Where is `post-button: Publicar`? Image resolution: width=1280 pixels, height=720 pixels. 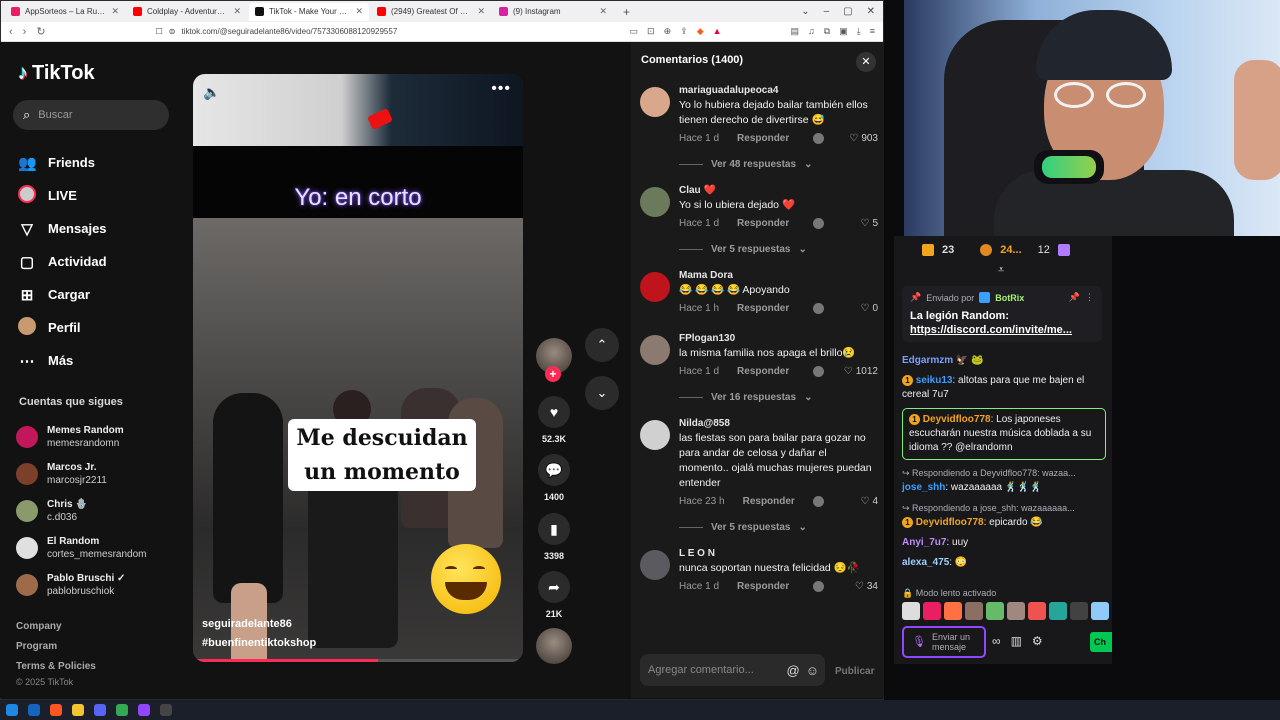 post-button: Publicar is located at coordinates (854, 671).